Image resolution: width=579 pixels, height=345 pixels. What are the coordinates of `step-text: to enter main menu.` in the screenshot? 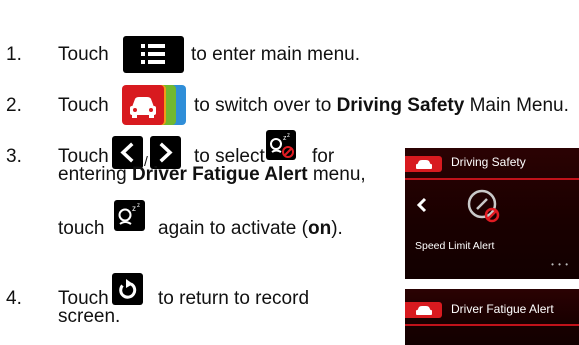 It's located at (275, 54).